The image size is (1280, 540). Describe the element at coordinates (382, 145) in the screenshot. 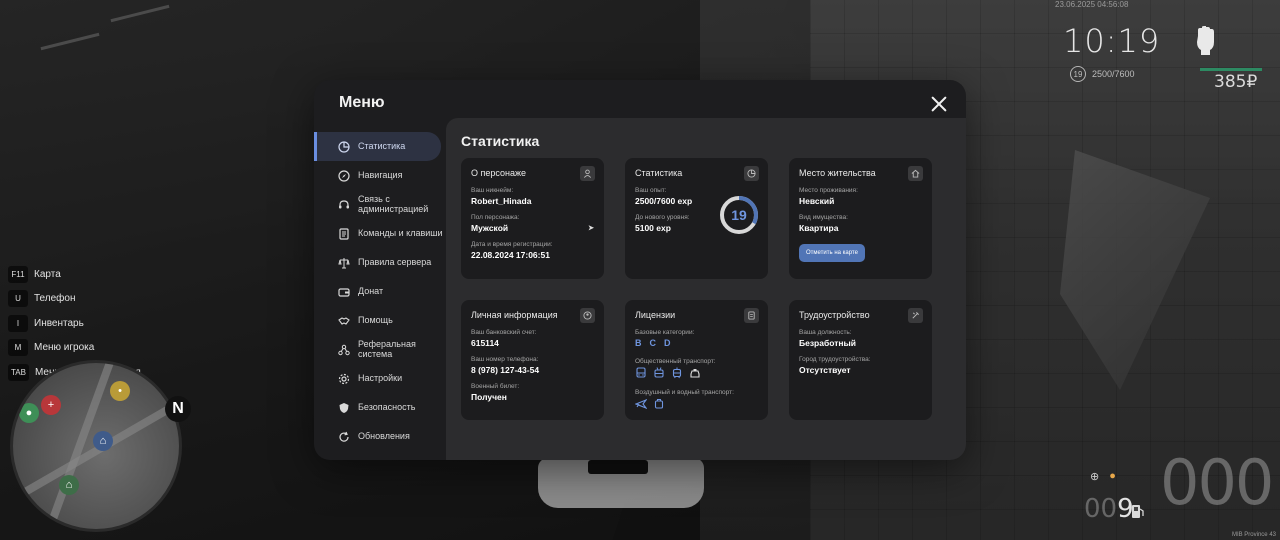

I see `nav-label: Статистика` at that location.